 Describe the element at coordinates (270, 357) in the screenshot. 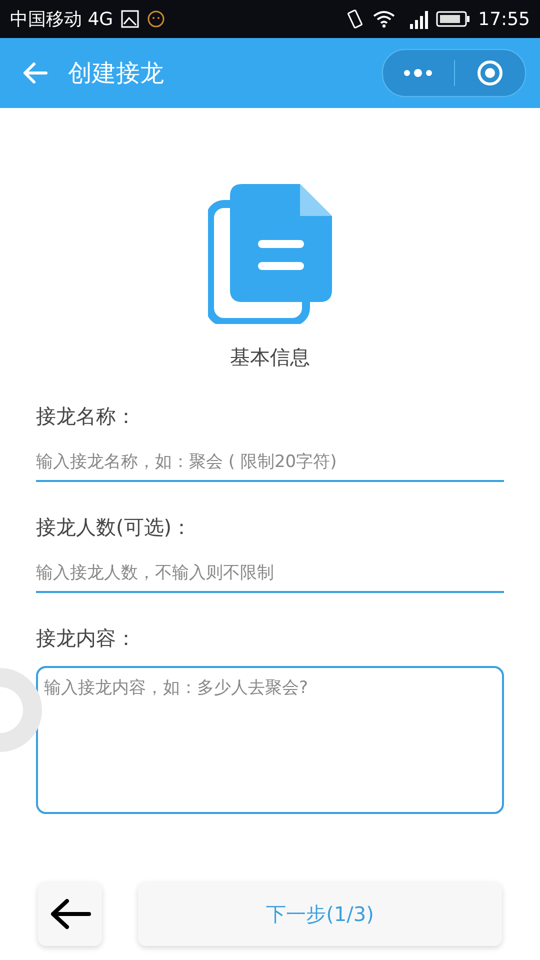

I see `section-title: 基本信息` at that location.